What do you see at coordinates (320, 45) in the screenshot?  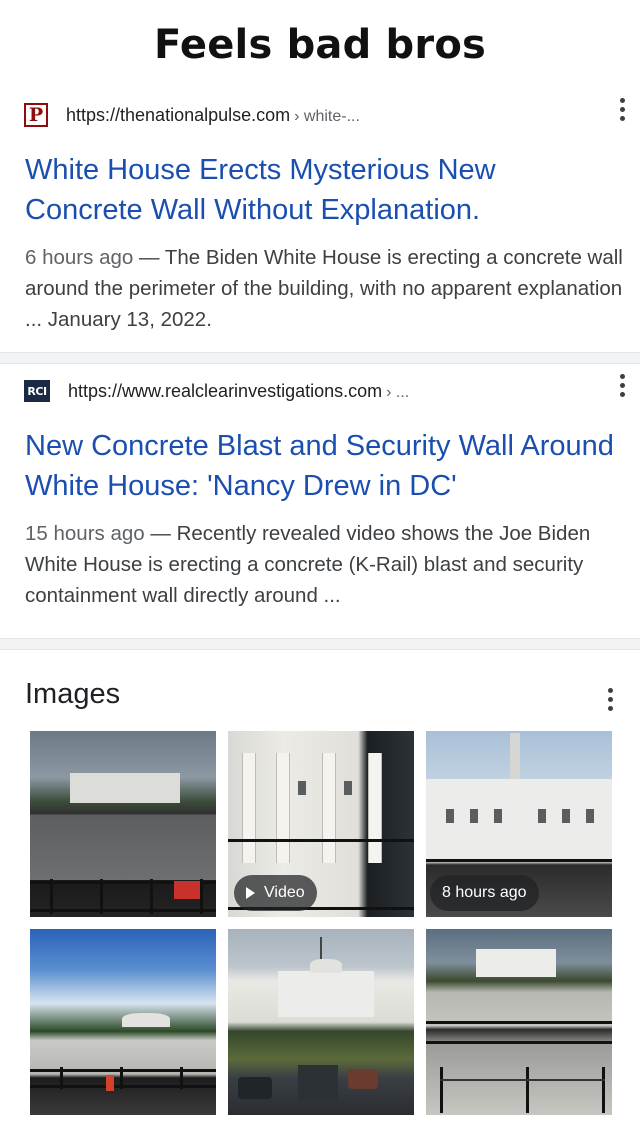 I see `meme-caption: Feels bad bros` at bounding box center [320, 45].